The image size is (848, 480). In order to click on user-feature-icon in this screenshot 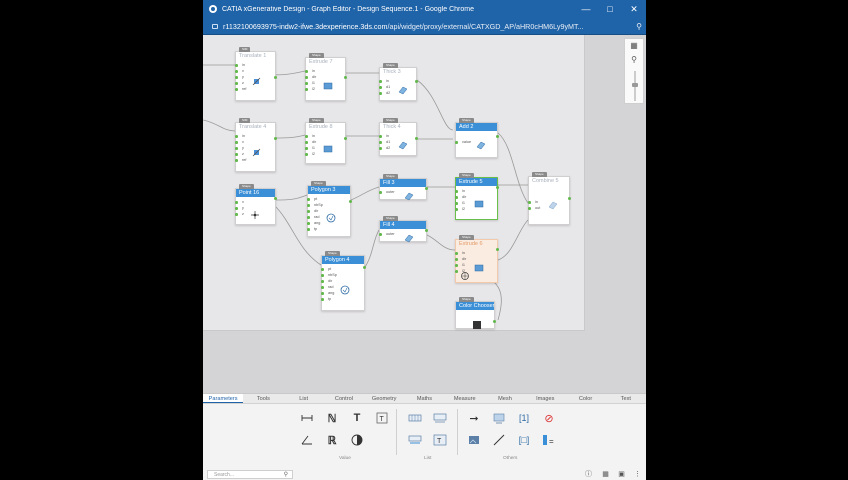, I will do `click(499, 418)`.